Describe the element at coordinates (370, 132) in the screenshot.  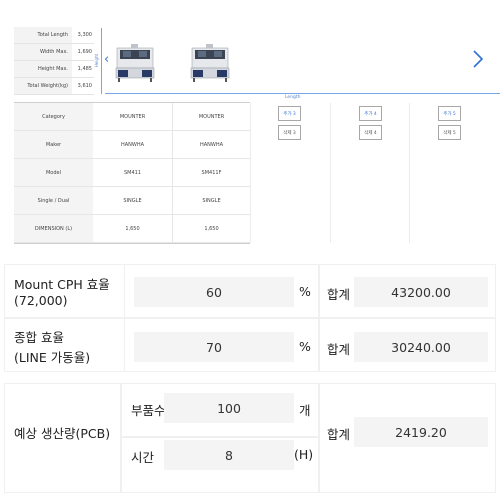
I see `delete-slot-4-button: 삭제 4` at that location.